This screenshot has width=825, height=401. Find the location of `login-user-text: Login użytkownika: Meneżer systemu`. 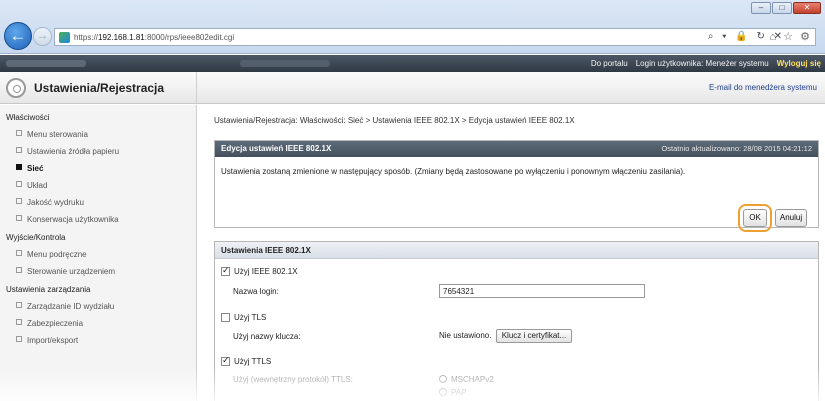

login-user-text: Login użytkownika: Meneżer systemu is located at coordinates (702, 63).